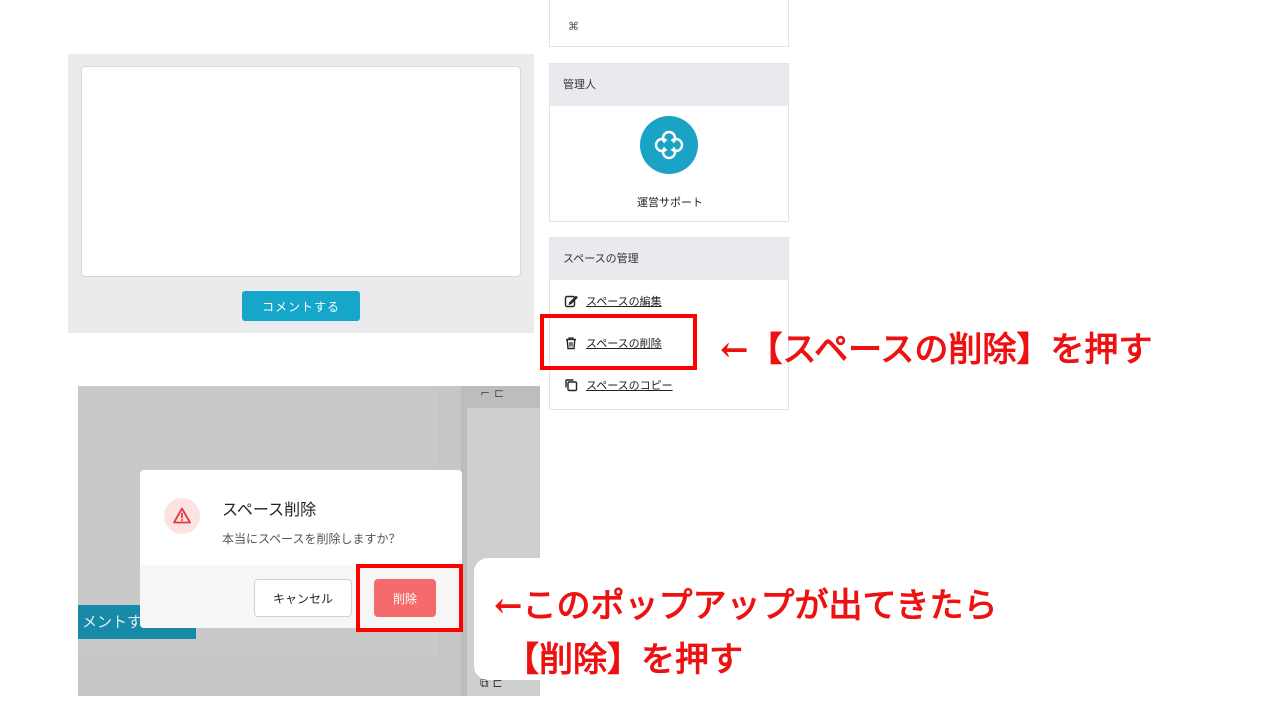  Describe the element at coordinates (624, 301) in the screenshot. I see `edit-space-label: スペースの編集` at that location.